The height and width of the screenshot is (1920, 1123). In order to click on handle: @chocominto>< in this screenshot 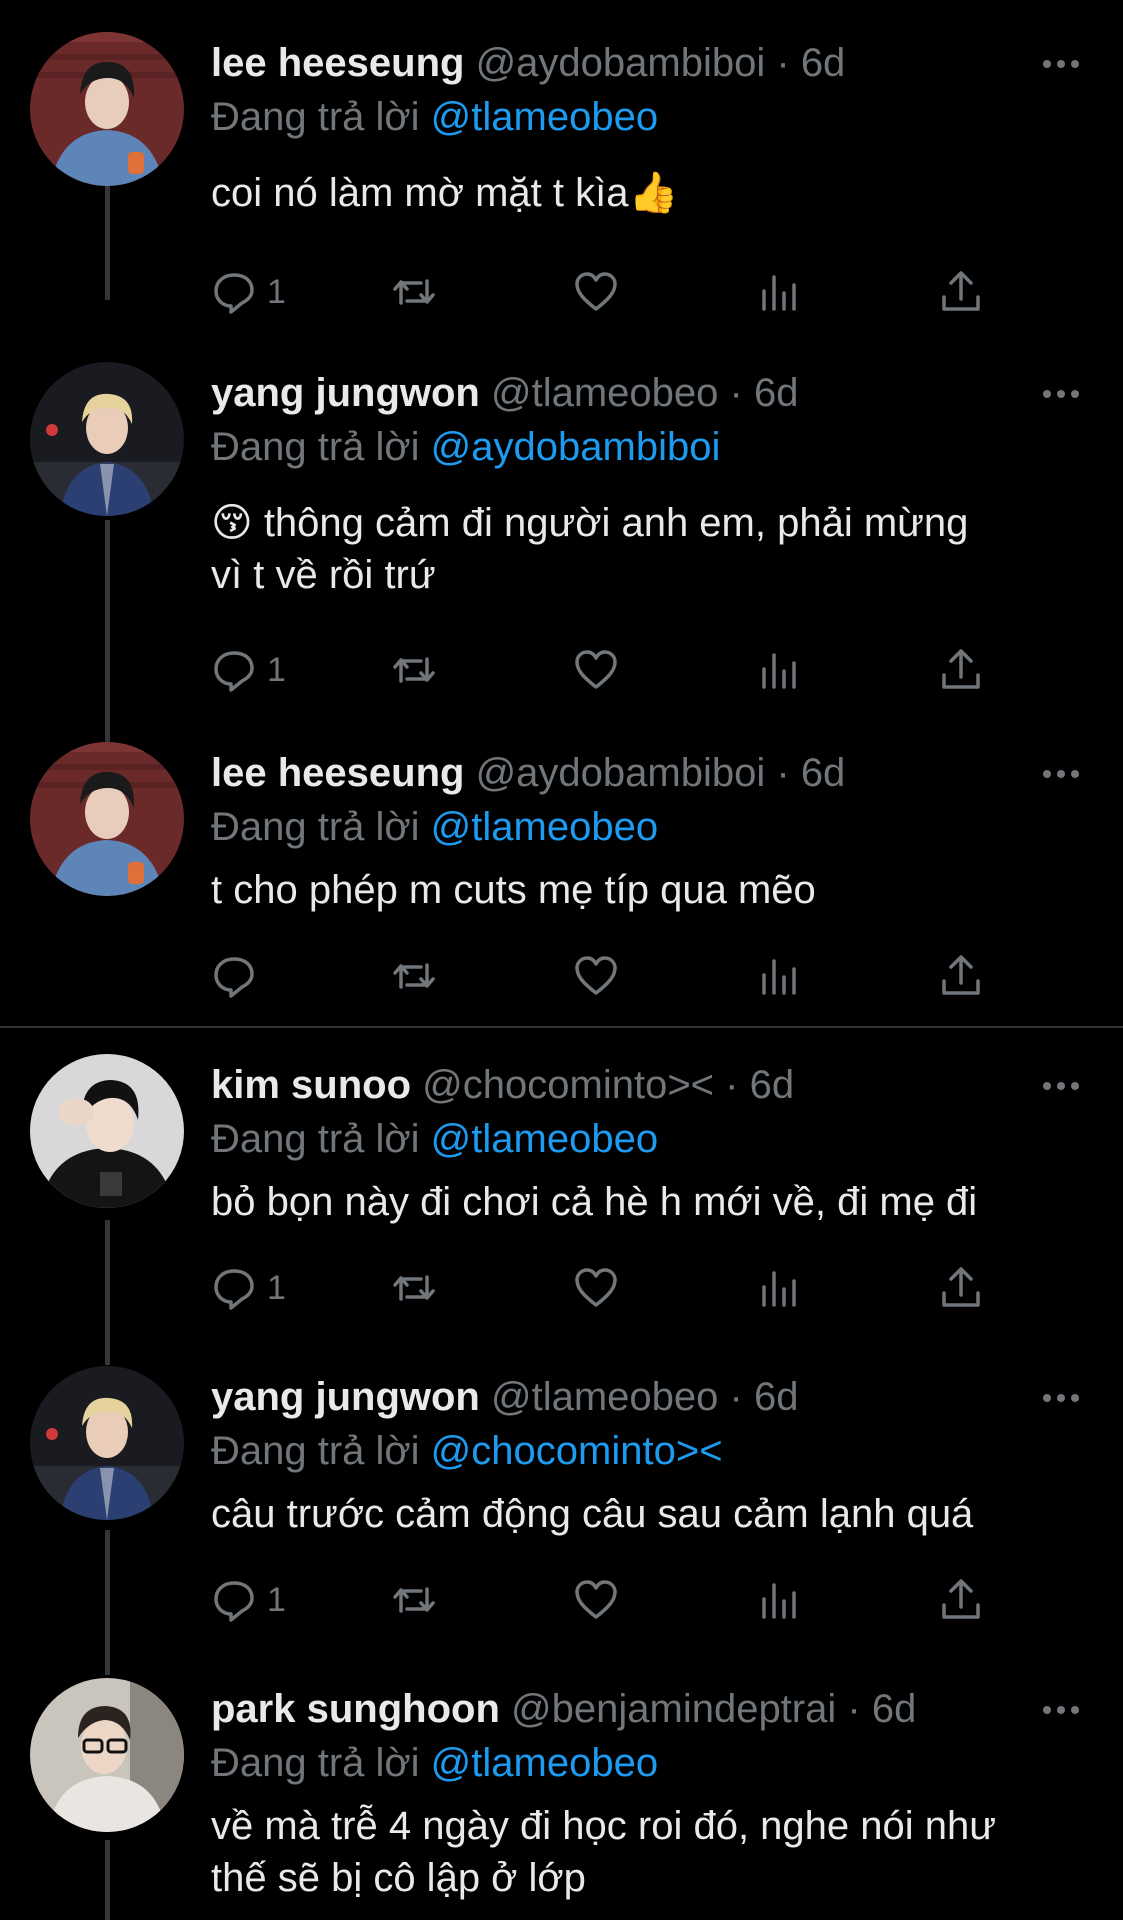, I will do `click(568, 1085)`.